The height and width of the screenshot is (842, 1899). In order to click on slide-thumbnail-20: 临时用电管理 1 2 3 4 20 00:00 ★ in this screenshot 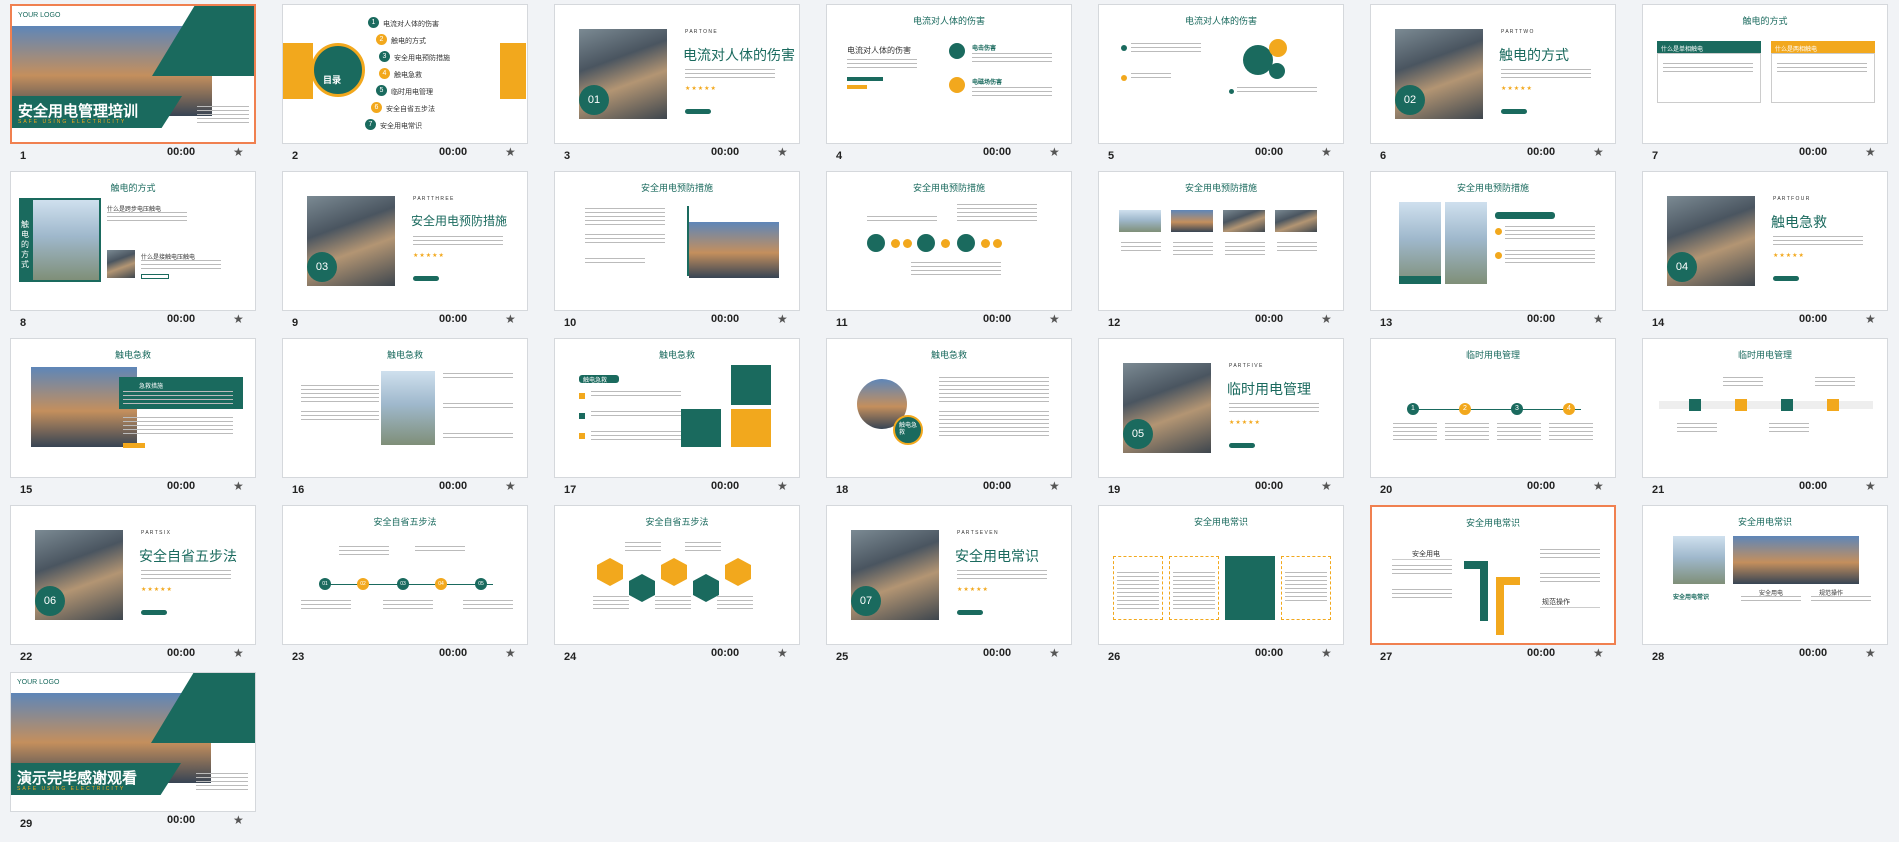, I will do `click(1493, 418)`.